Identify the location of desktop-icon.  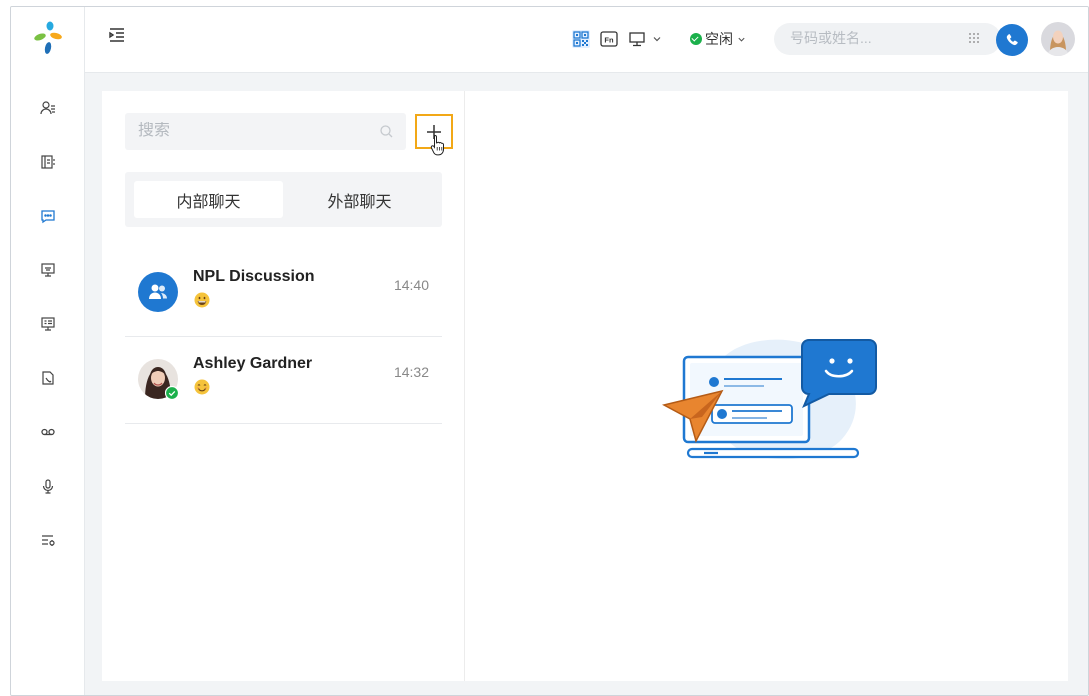
(637, 39).